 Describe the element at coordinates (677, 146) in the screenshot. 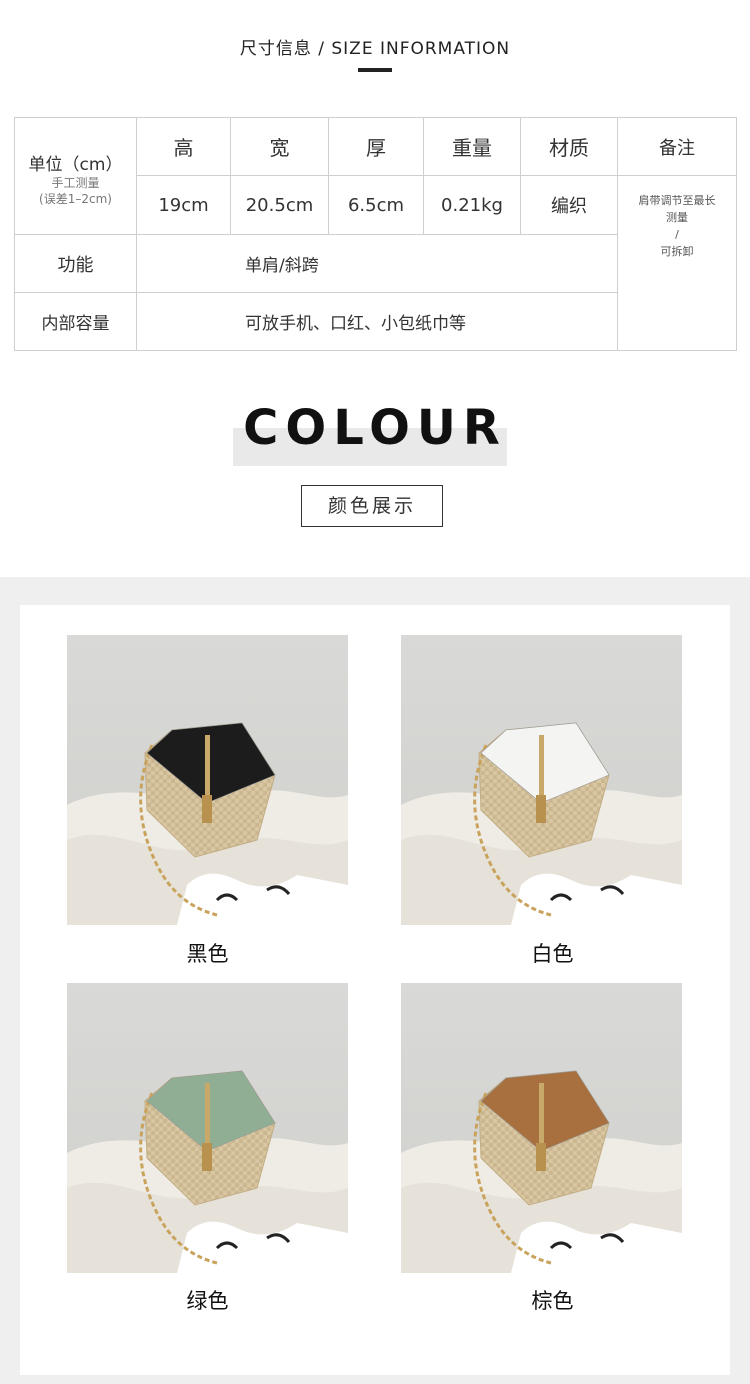

I see `header-notes: 备注` at that location.